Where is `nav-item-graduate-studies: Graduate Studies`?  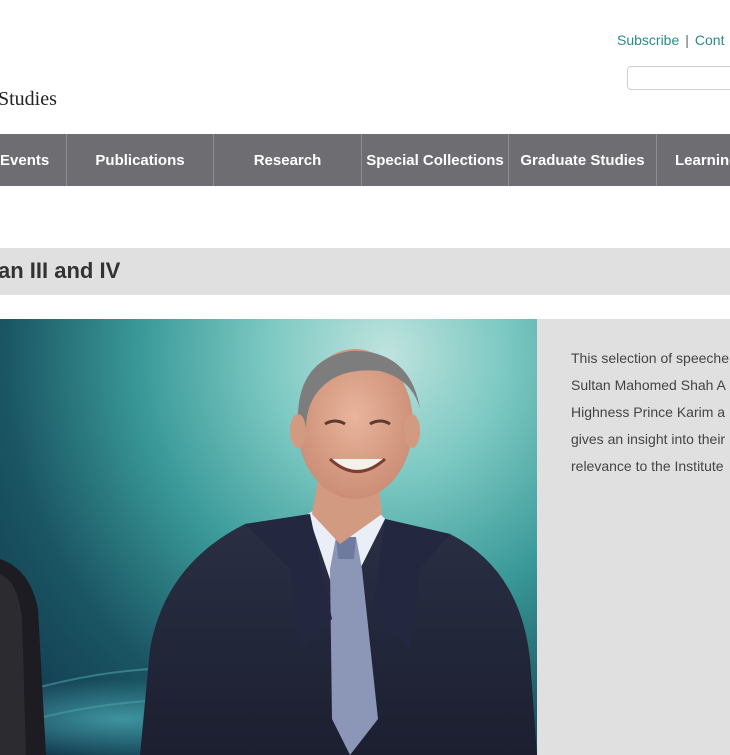
nav-item-graduate-studies: Graduate Studies is located at coordinates (583, 160).